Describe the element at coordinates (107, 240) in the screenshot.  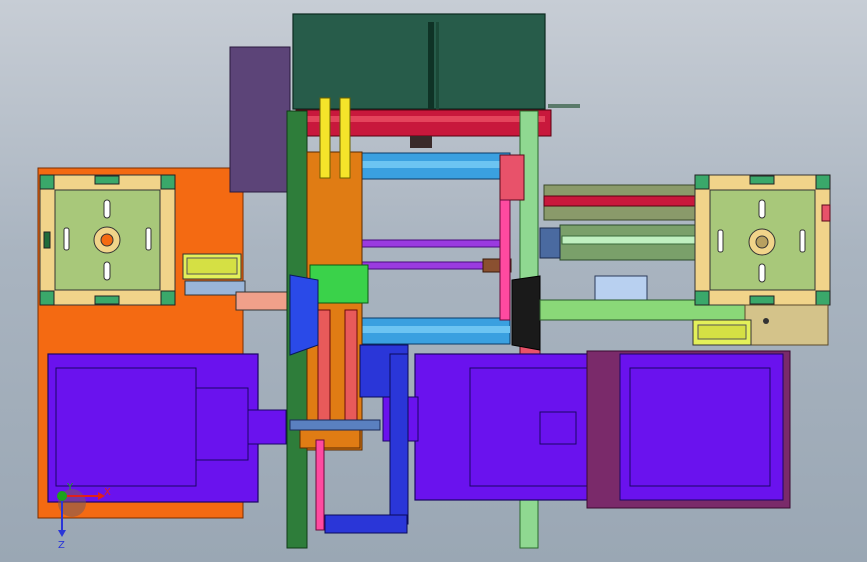
I see `left-square-fixture` at that location.